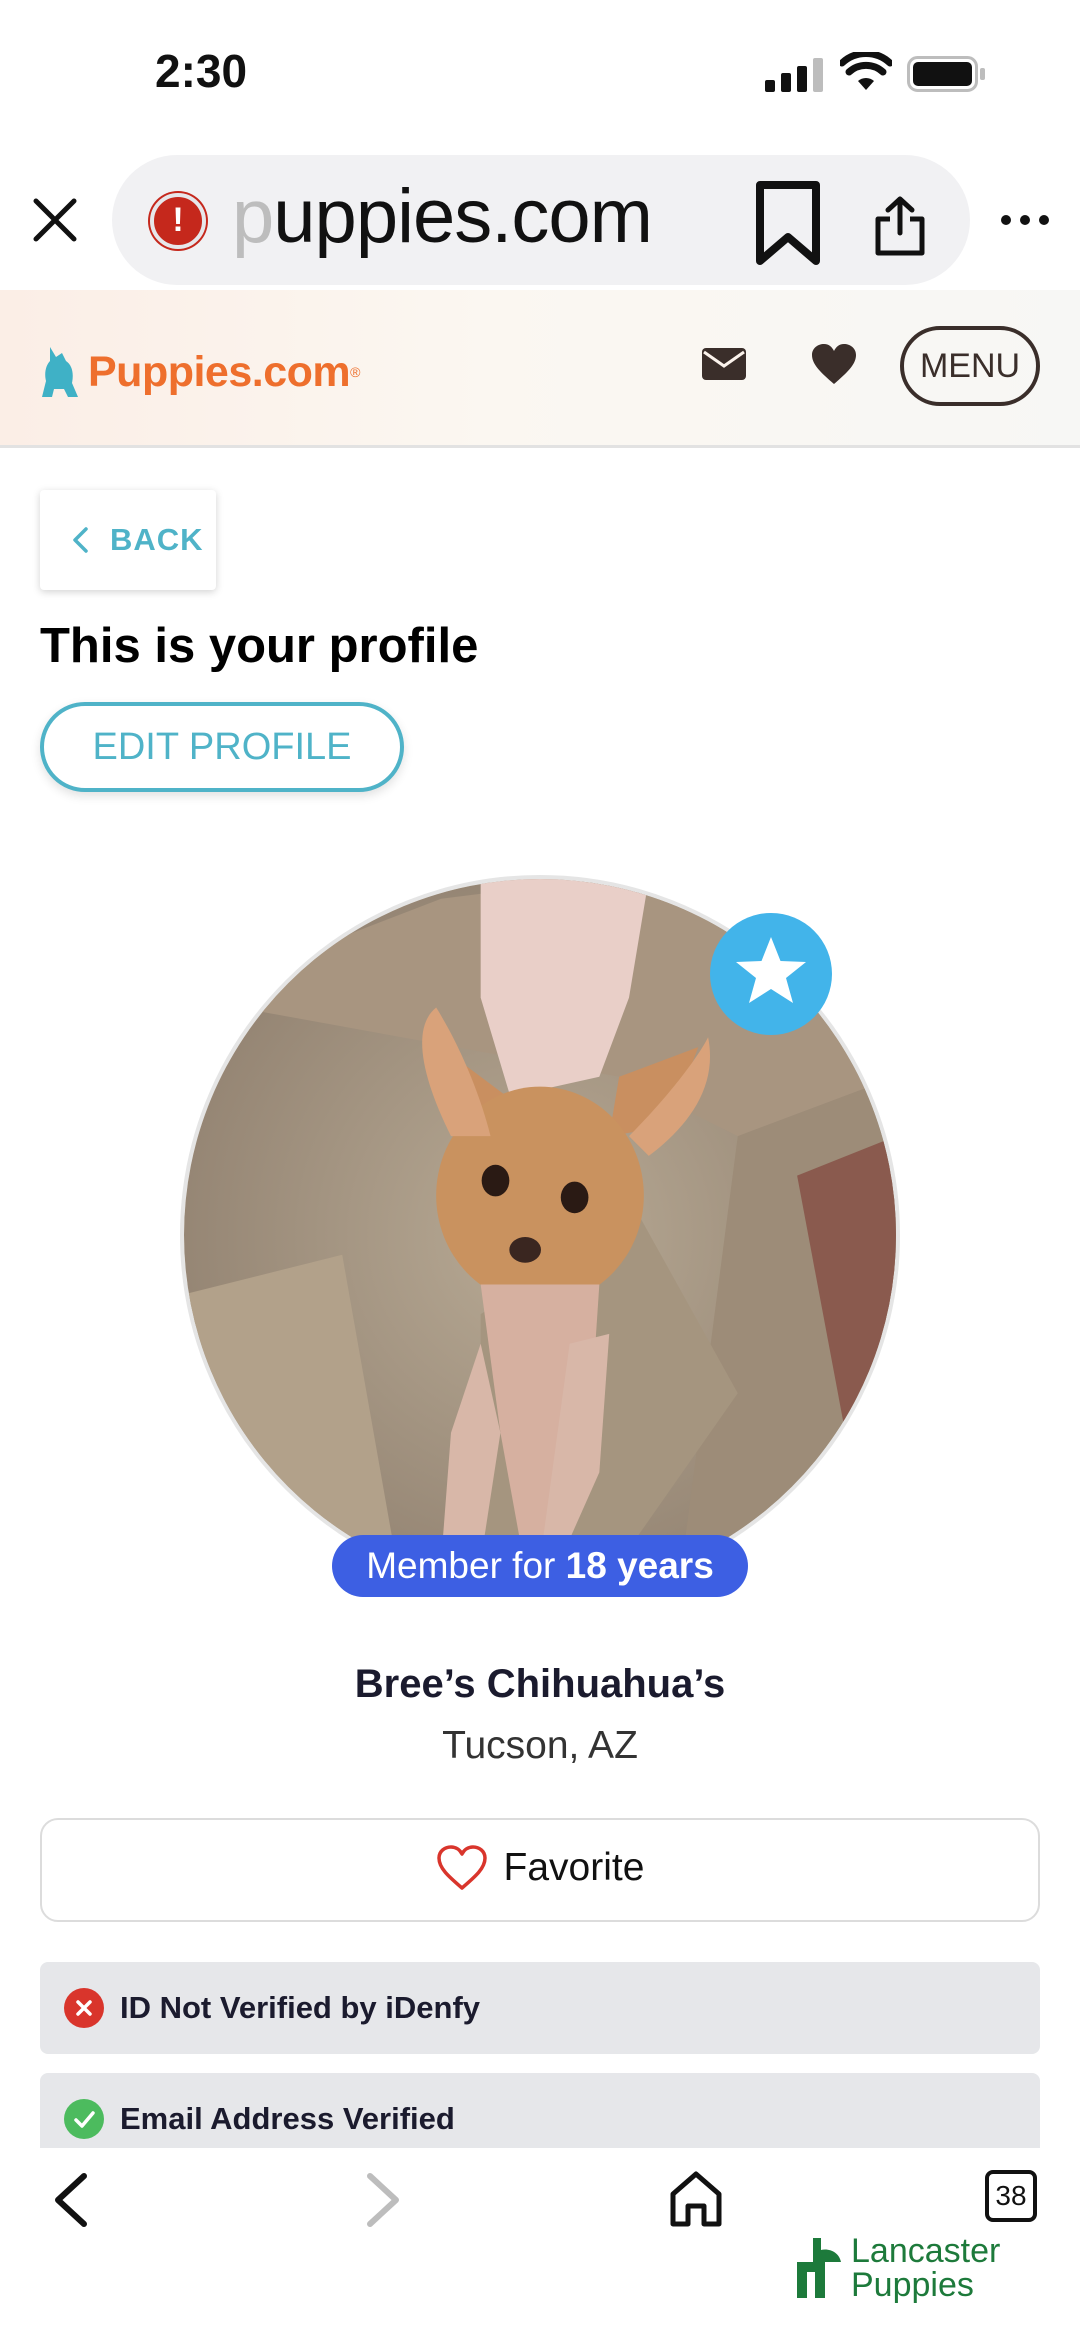 The image size is (1080, 2343). Describe the element at coordinates (574, 1867) in the screenshot. I see `favorite-label: Favorite` at that location.